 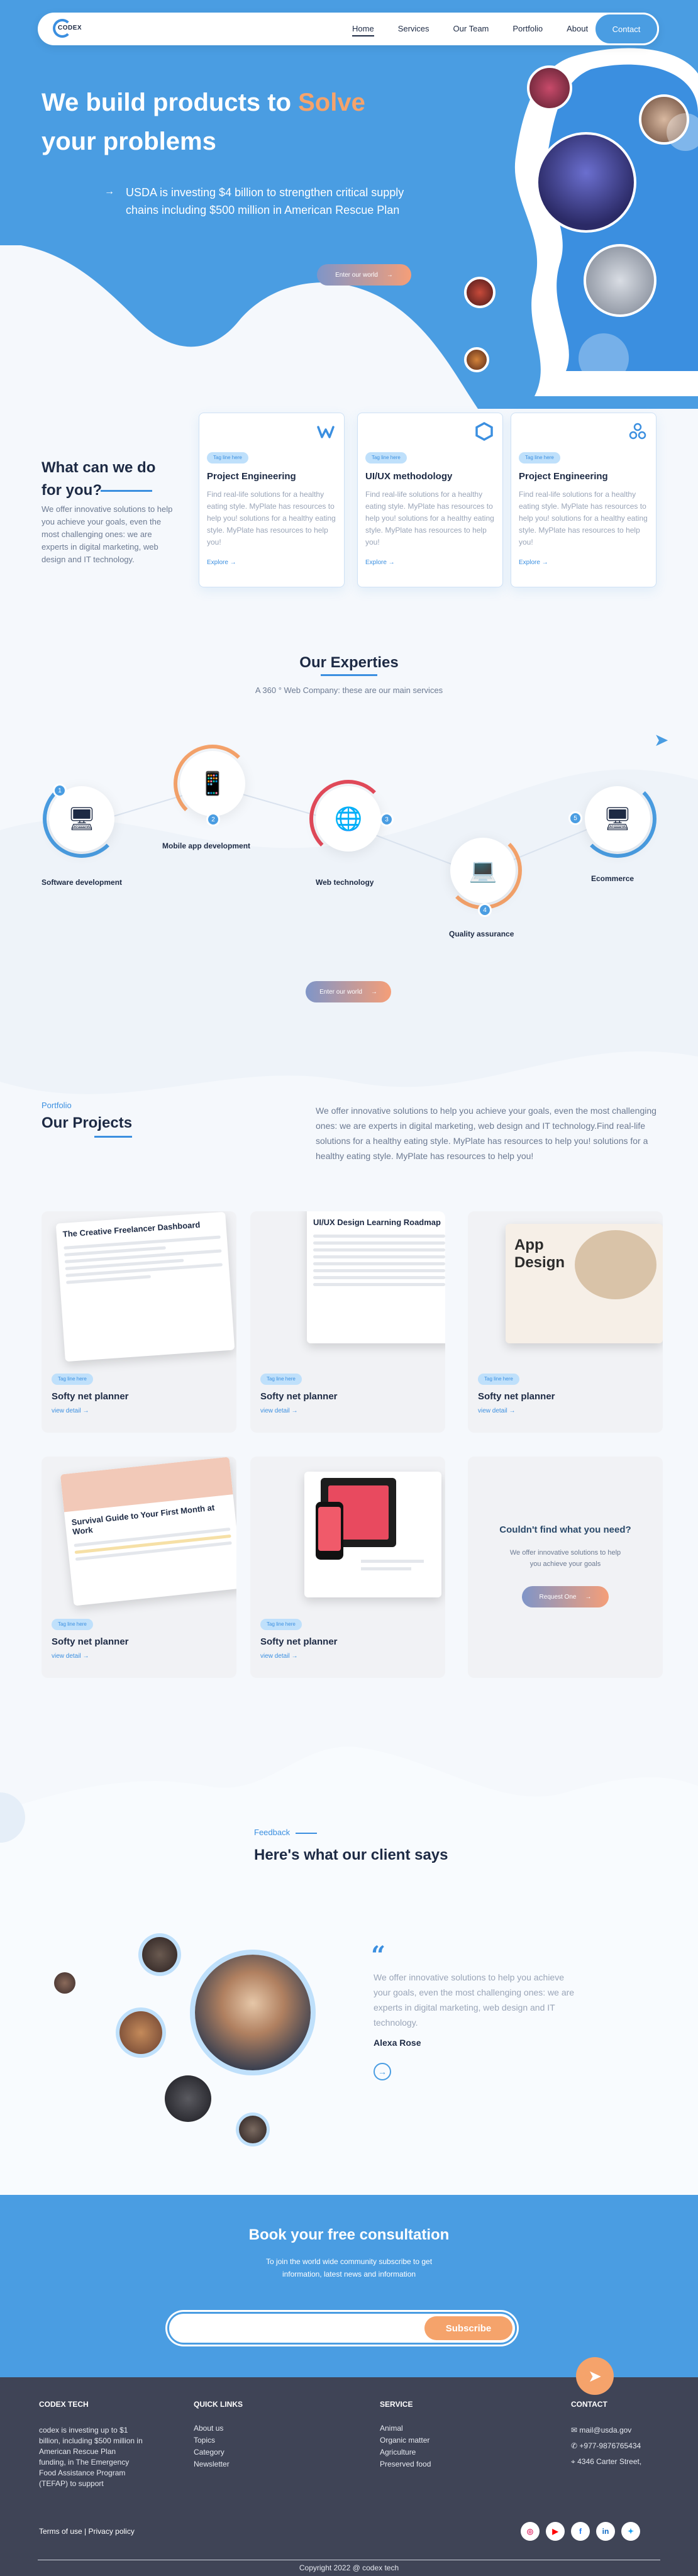 I want to click on consultation-title: Book your free consultation, so click(x=349, y=2234).